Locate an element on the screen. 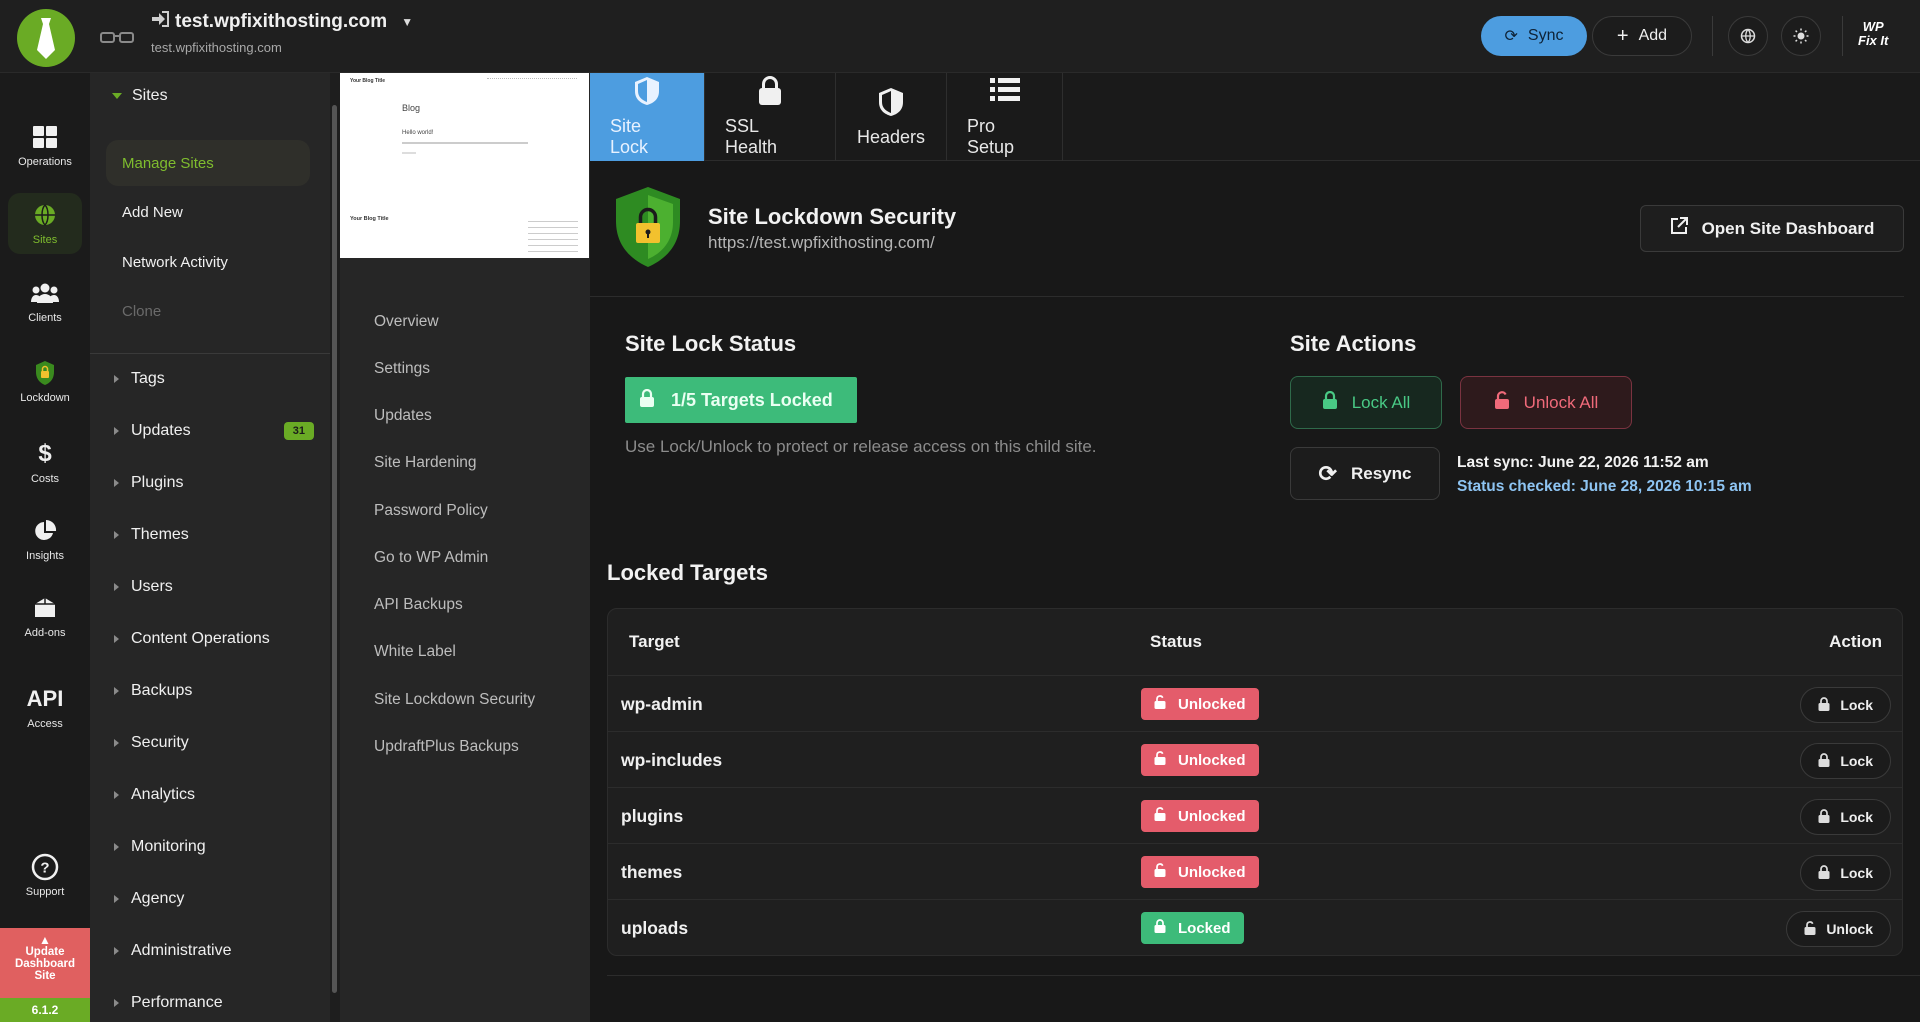  nav-group-themes: Themes is located at coordinates (214, 535).